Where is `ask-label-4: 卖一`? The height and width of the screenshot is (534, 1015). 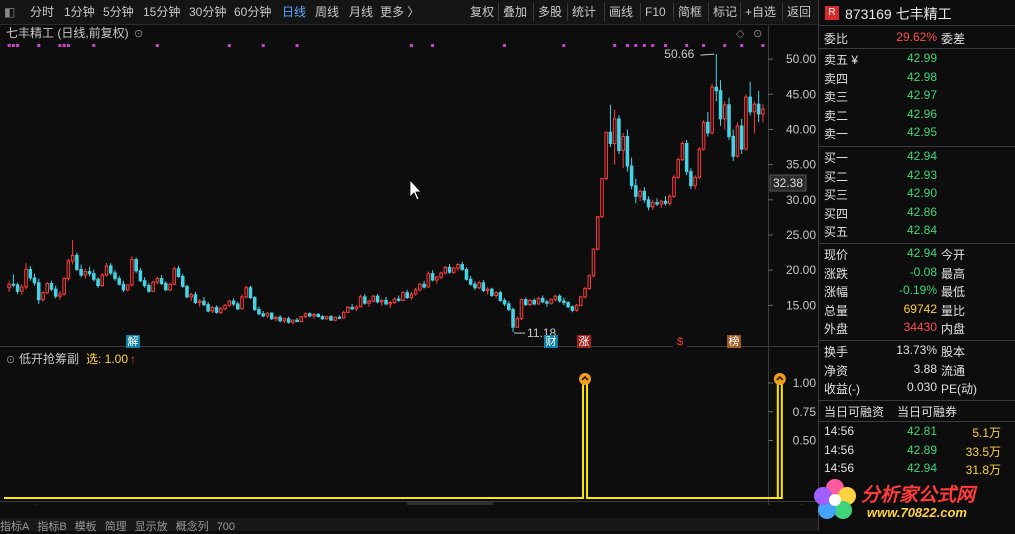 ask-label-4: 卖一 is located at coordinates (836, 134).